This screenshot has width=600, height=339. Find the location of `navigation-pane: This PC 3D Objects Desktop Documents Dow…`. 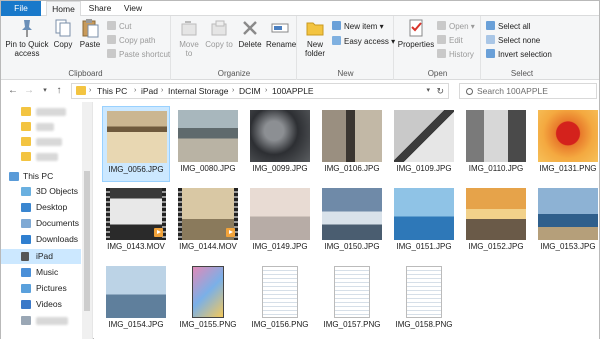

navigation-pane: This PC 3D Objects Desktop Documents Dow… is located at coordinates (47, 220).